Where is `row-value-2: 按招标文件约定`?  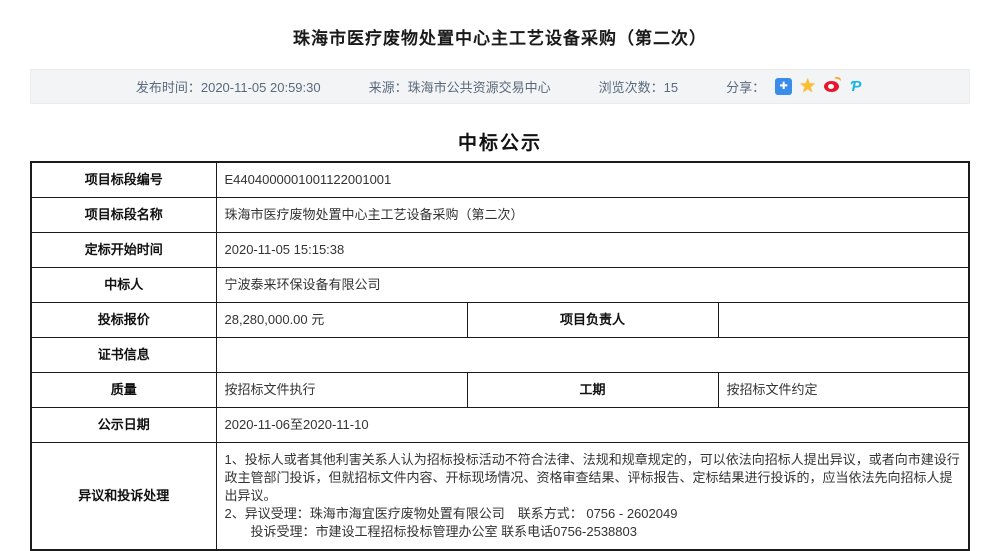
row-value-2: 按招标文件约定 is located at coordinates (843, 390).